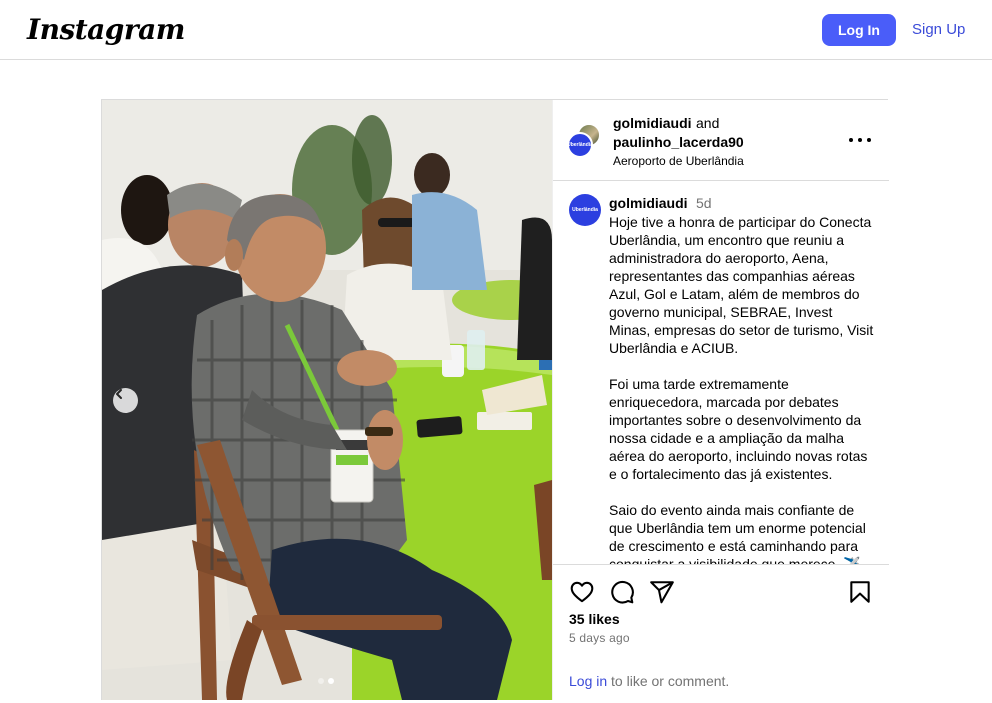 The image size is (992, 703). What do you see at coordinates (331, 681) in the screenshot?
I see `carousel-dot-active` at bounding box center [331, 681].